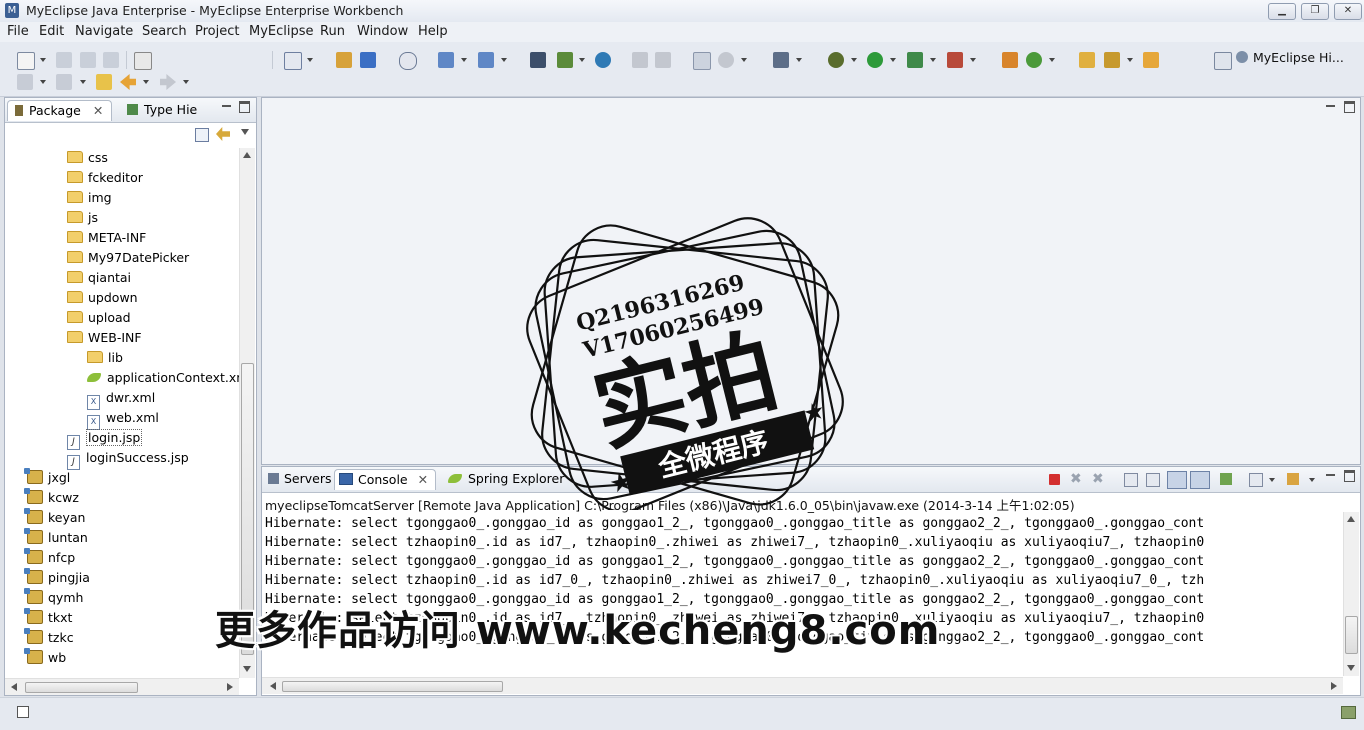 Image resolution: width=1364 pixels, height=730 pixels. Describe the element at coordinates (1312, 480) in the screenshot. I see `open-console-dropdown-icon` at that location.